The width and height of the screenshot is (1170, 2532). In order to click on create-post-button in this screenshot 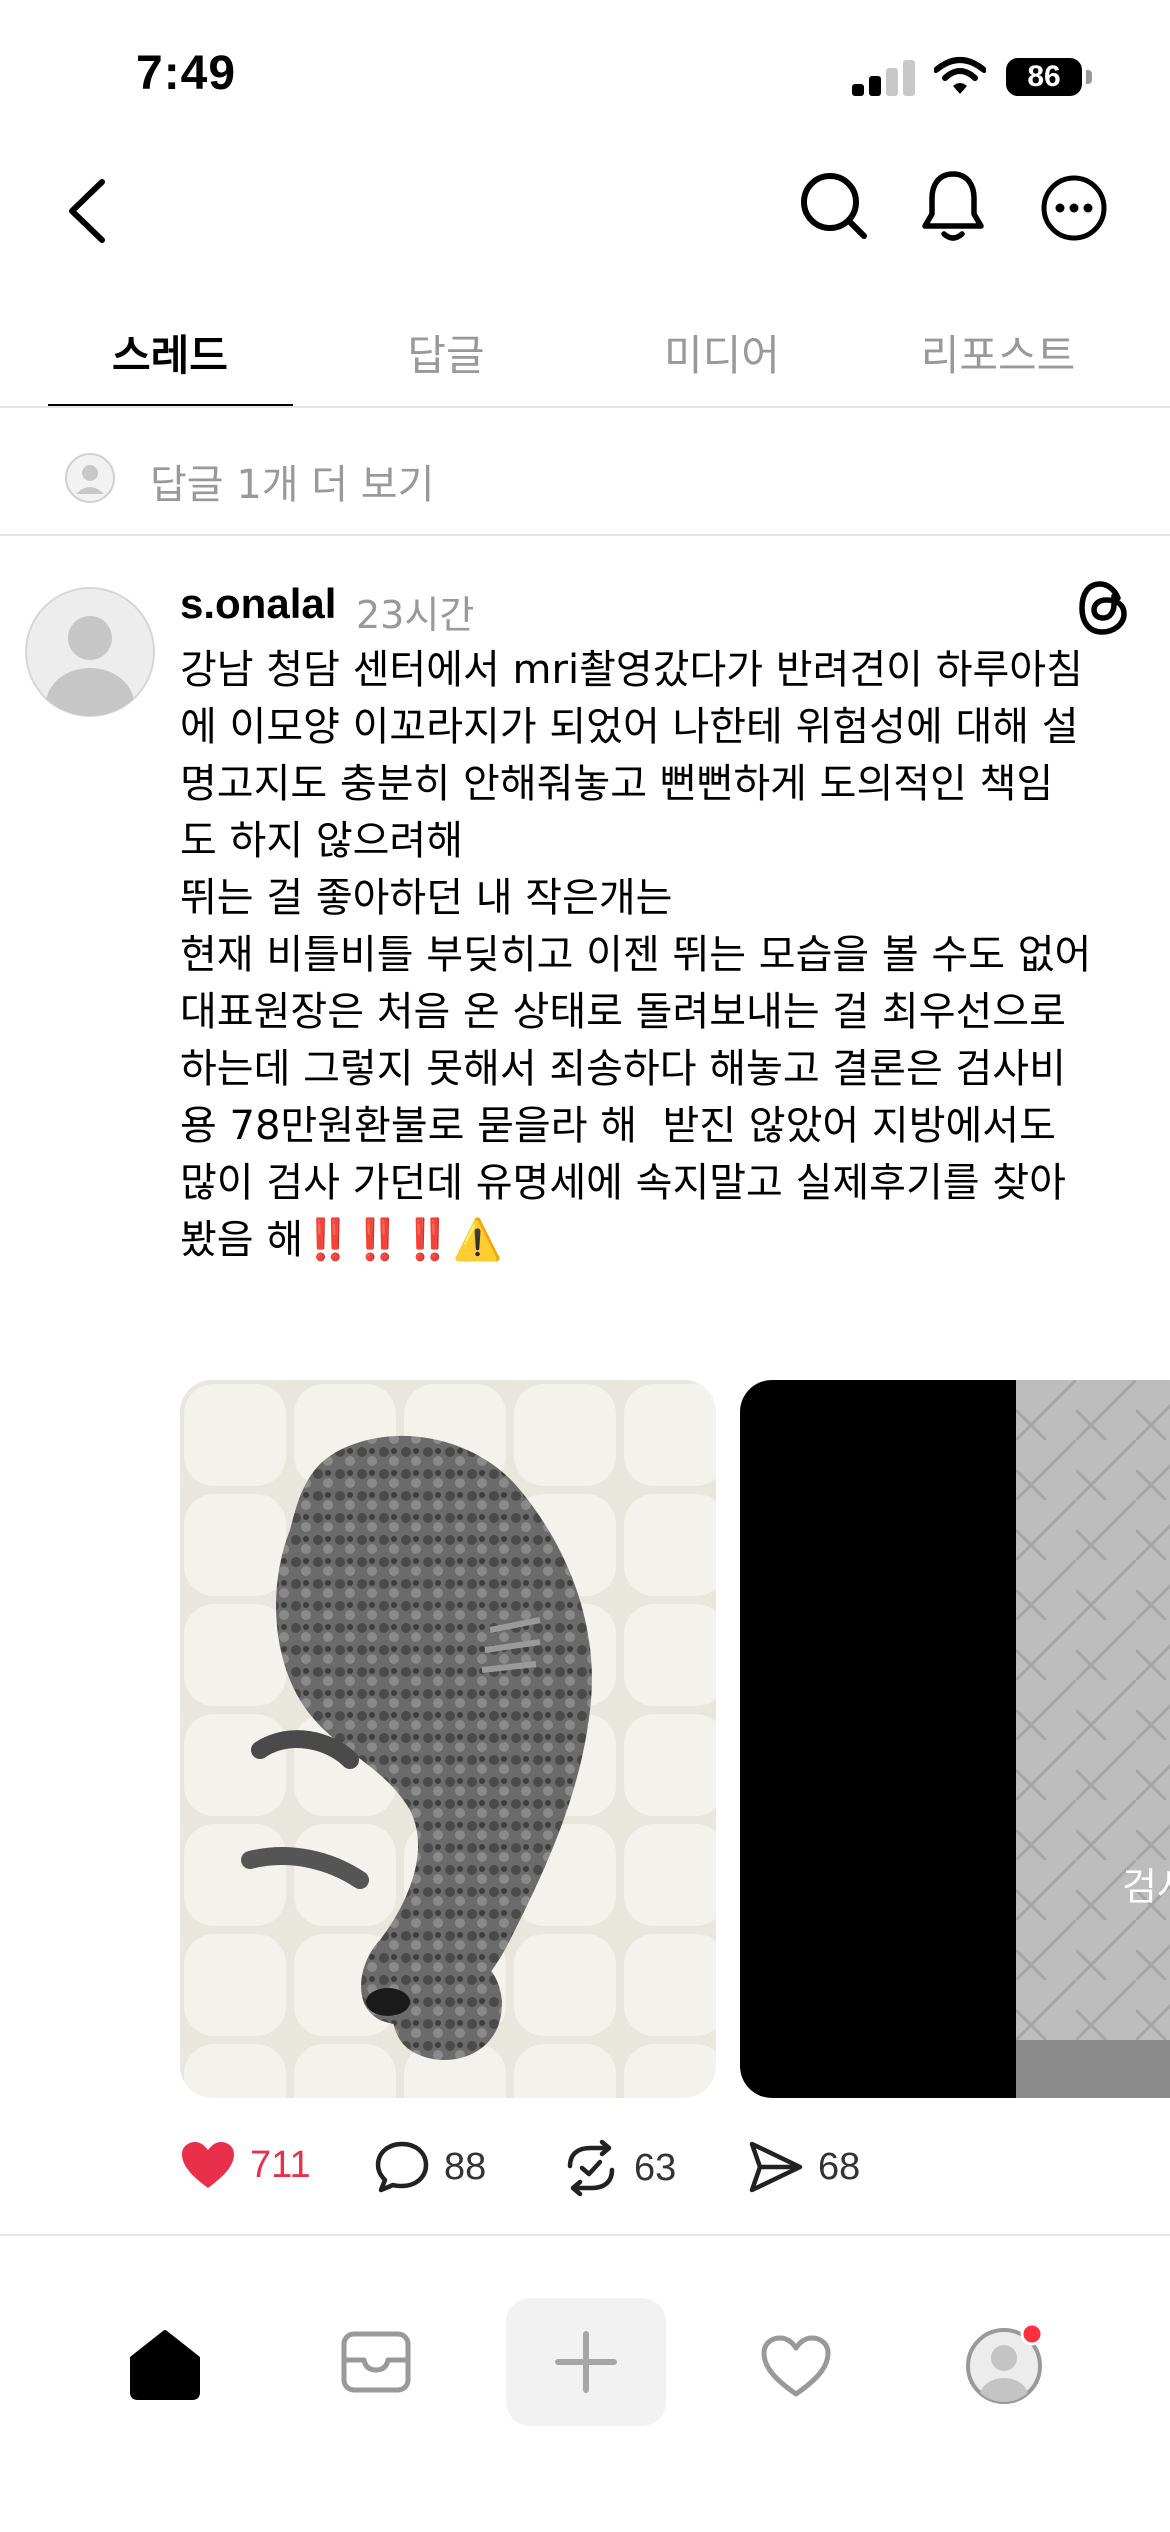, I will do `click(586, 2362)`.